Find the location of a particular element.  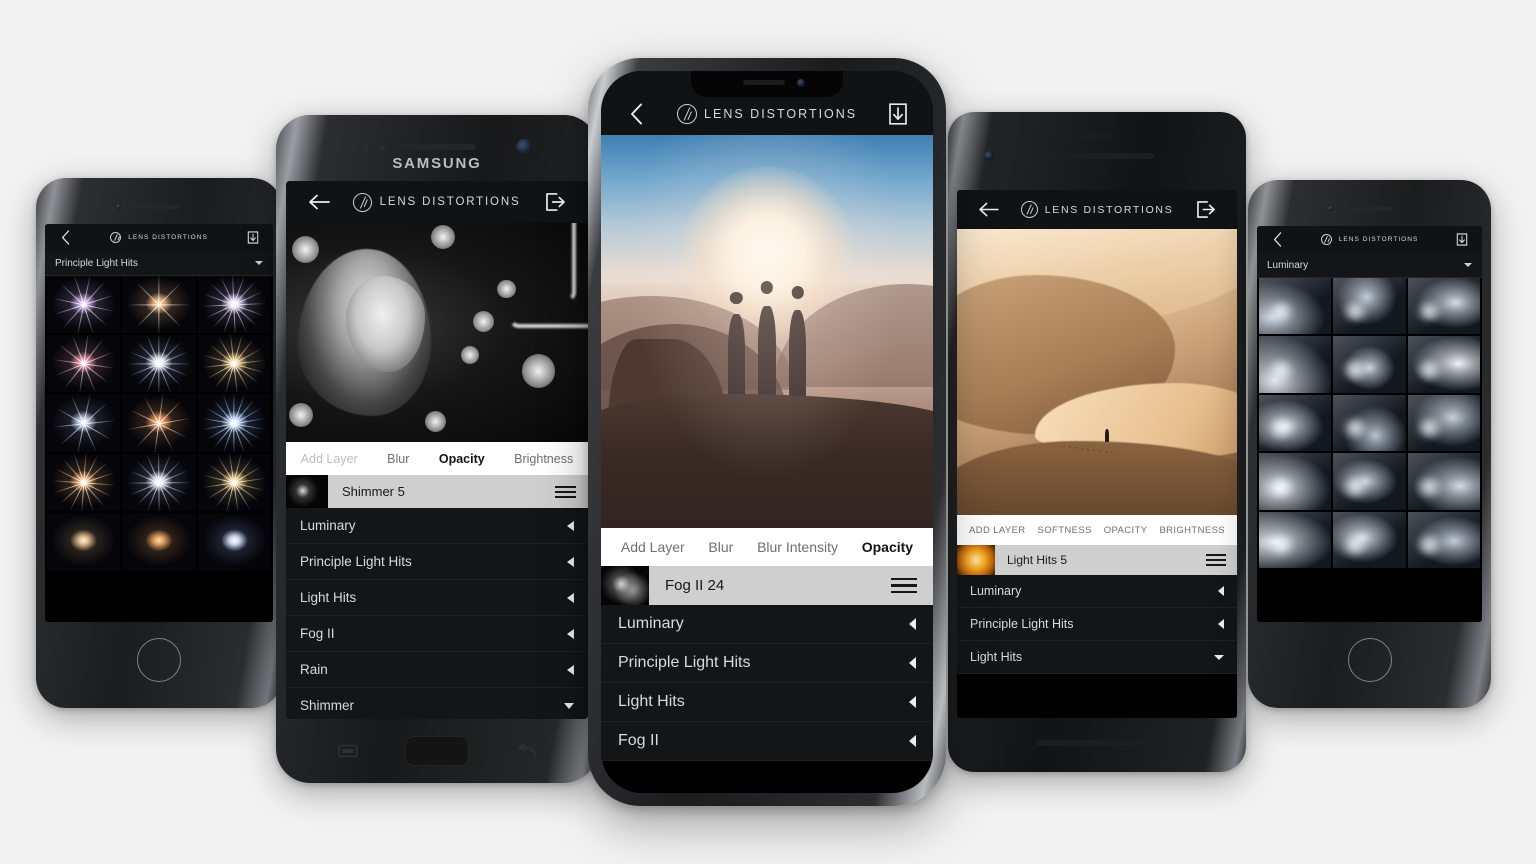

phone-pixel-effect-list: Luminary Principle Light Hits Light Hits is located at coordinates (1097, 624).